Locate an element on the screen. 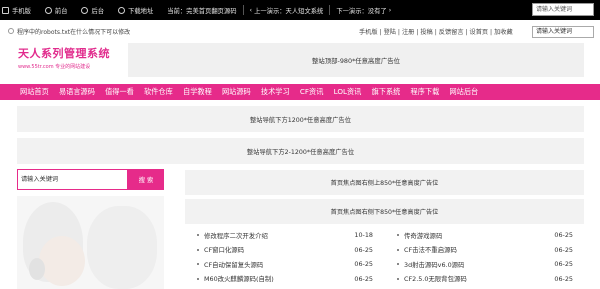  focus-right-top-ad: 首页焦点图右侧上850*任意高度广告位 is located at coordinates (384, 182).